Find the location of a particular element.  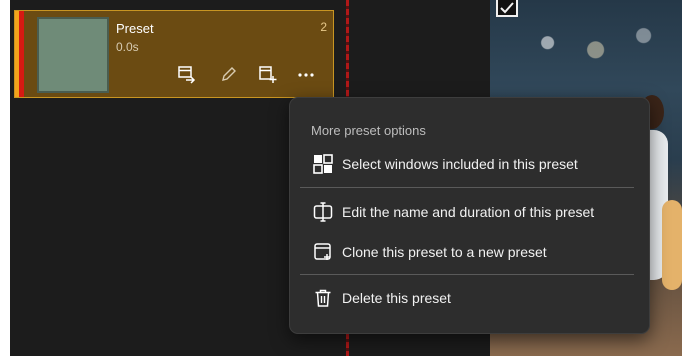

checkmark-icon is located at coordinates (507, 7).